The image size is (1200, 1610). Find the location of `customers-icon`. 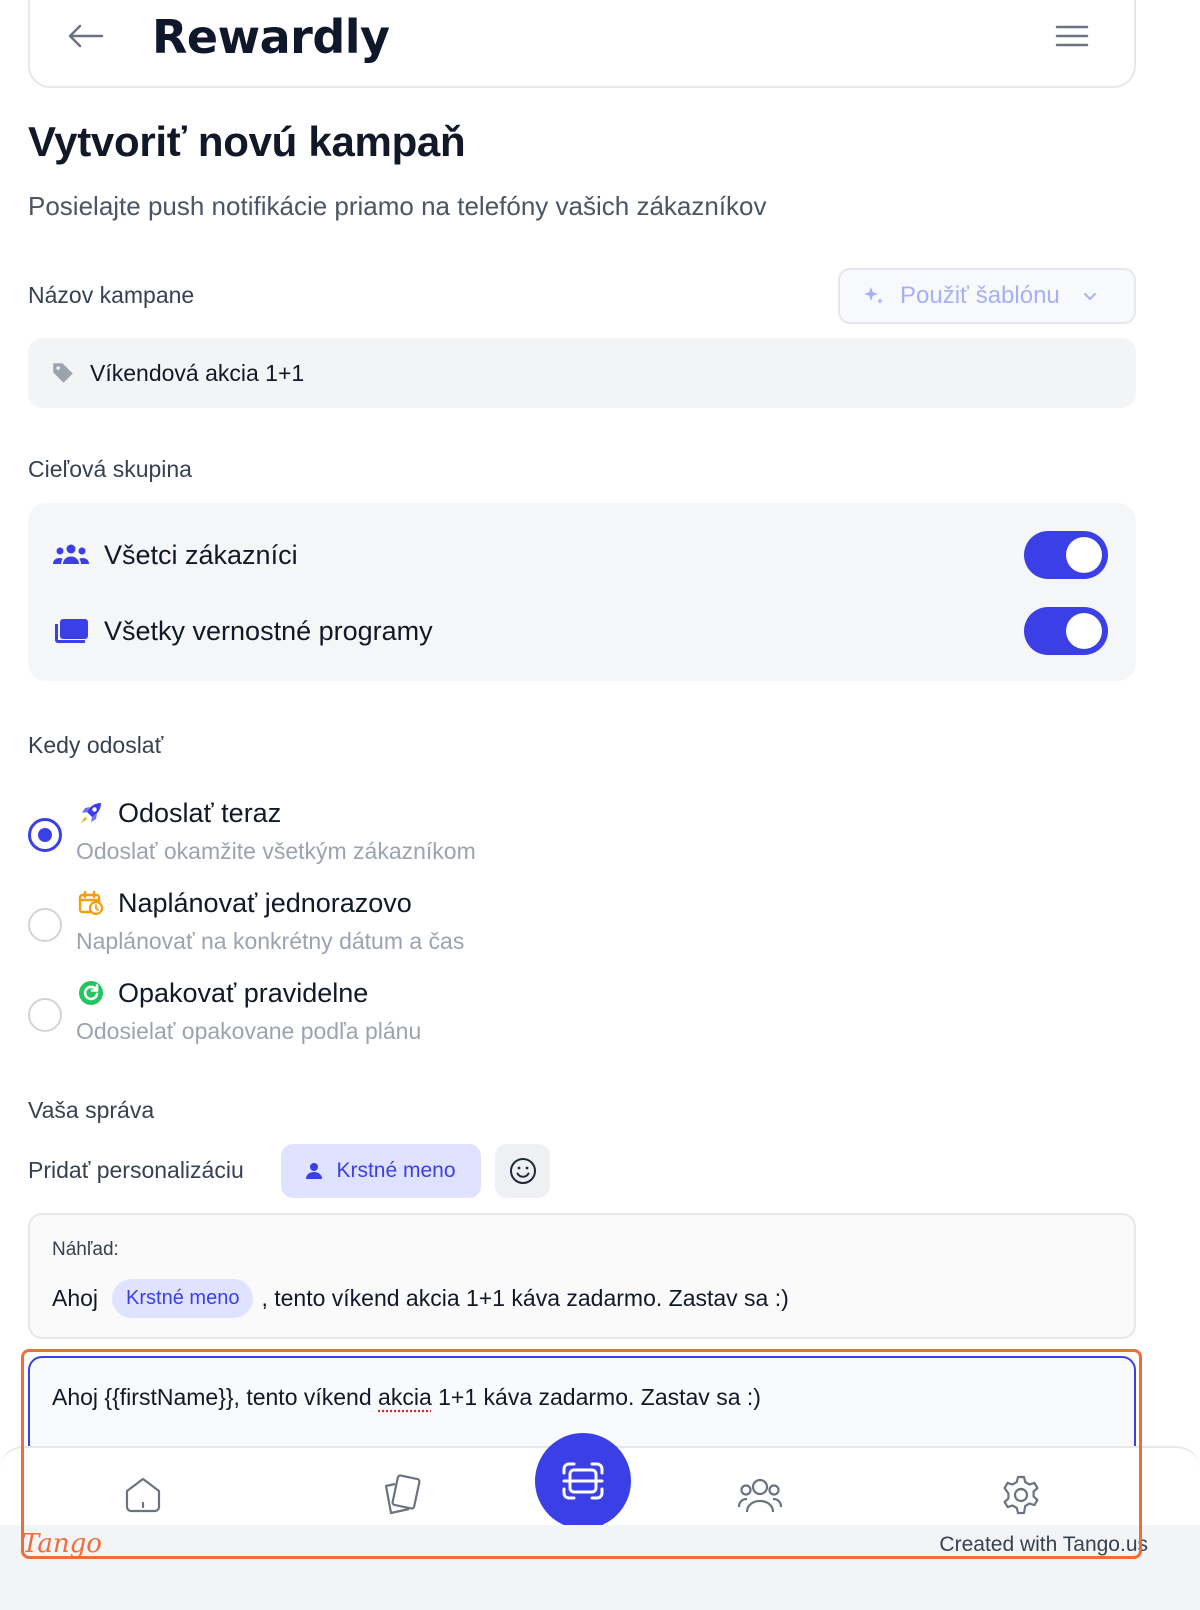

customers-icon is located at coordinates (760, 1495).